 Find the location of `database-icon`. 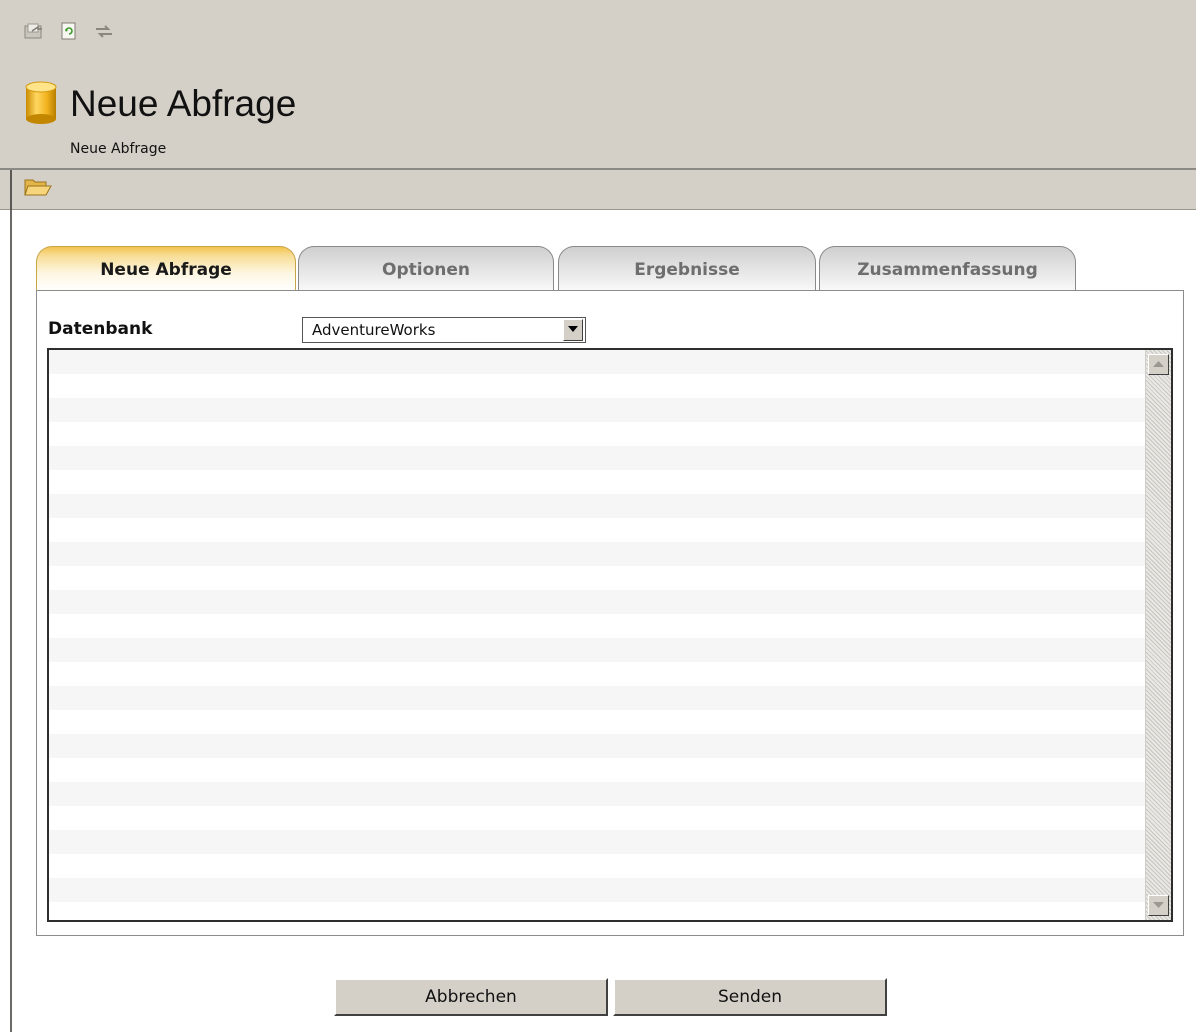

database-icon is located at coordinates (41, 103).